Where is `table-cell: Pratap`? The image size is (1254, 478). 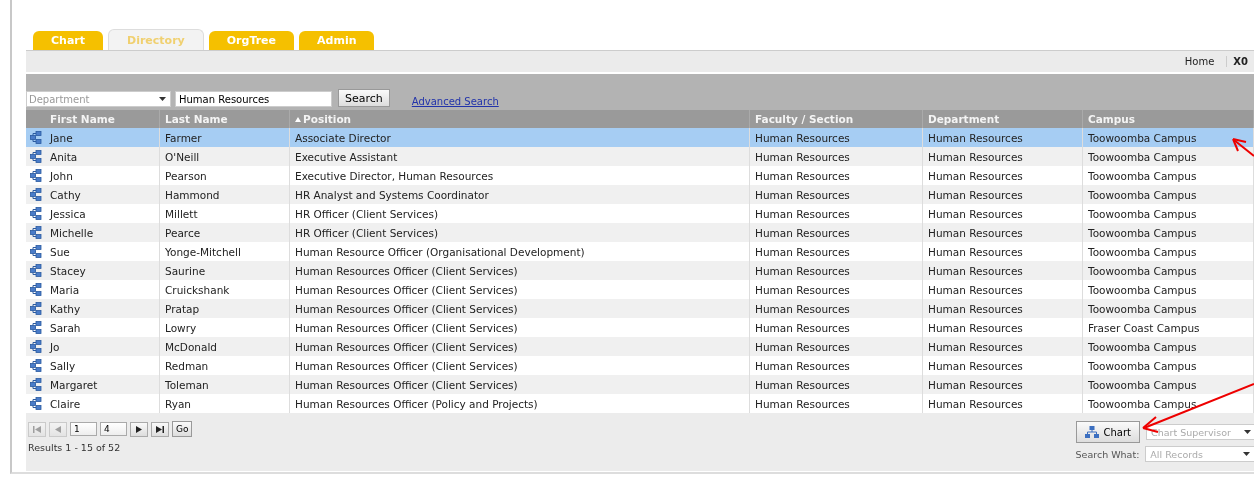 table-cell: Pratap is located at coordinates (225, 308).